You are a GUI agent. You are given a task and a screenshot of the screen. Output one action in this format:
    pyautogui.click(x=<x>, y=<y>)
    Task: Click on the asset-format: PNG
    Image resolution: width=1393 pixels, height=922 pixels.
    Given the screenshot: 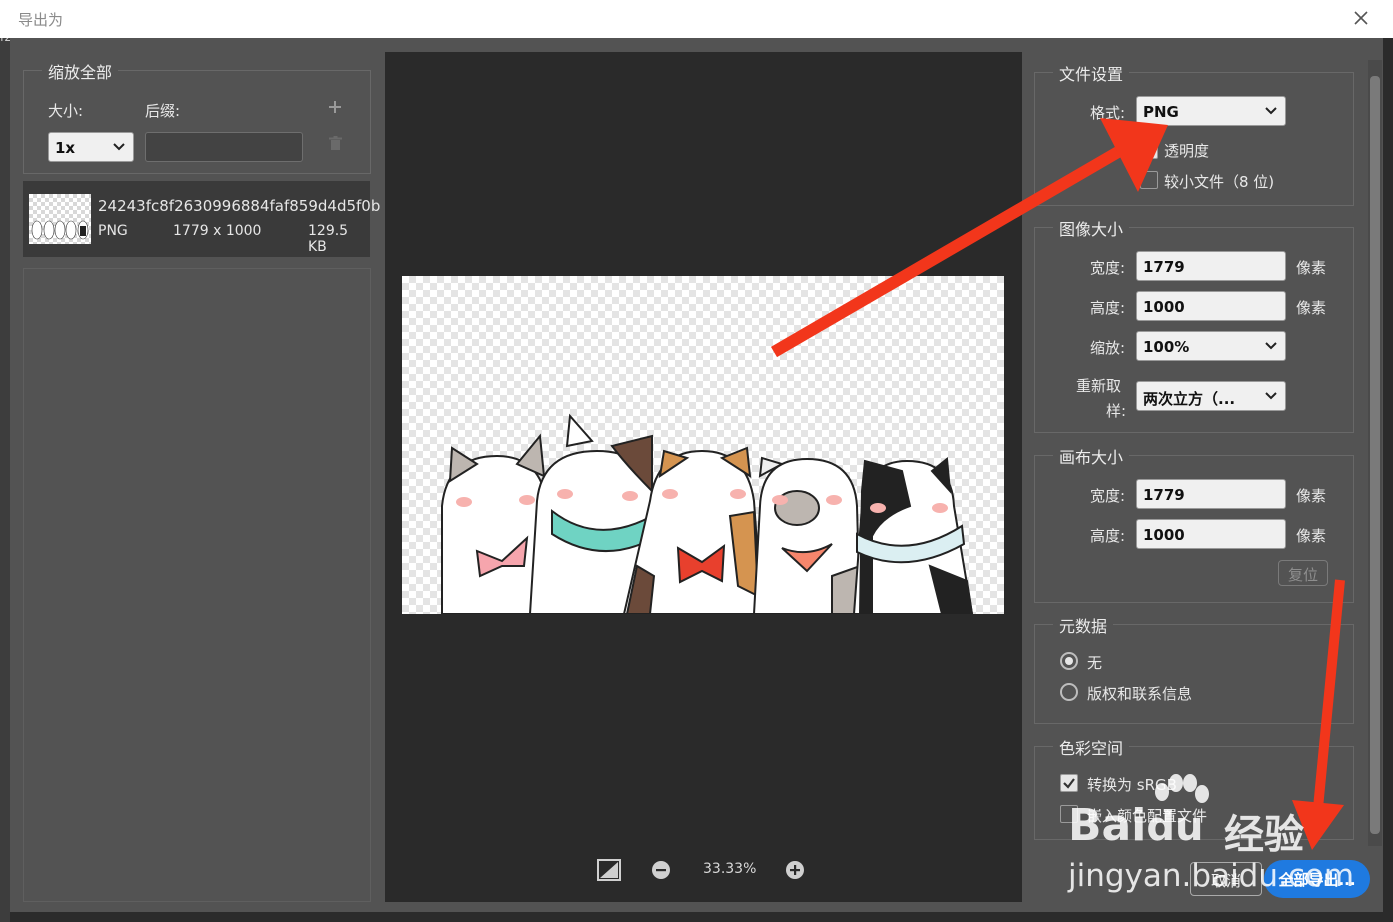 What is the action you would take?
    pyautogui.click(x=113, y=231)
    